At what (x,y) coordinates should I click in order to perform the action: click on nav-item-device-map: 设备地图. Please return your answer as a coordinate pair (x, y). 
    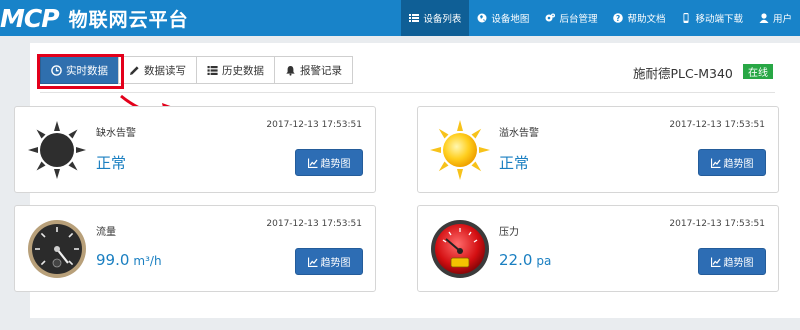
    Looking at the image, I should click on (503, 18).